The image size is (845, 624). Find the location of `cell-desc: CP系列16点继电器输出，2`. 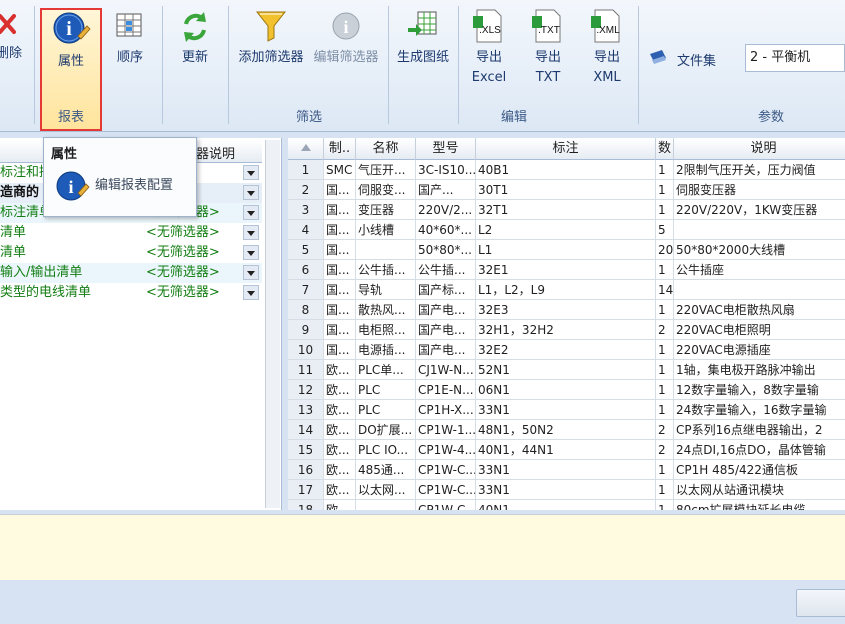

cell-desc: CP系列16点继电器输出，2 is located at coordinates (759, 430).